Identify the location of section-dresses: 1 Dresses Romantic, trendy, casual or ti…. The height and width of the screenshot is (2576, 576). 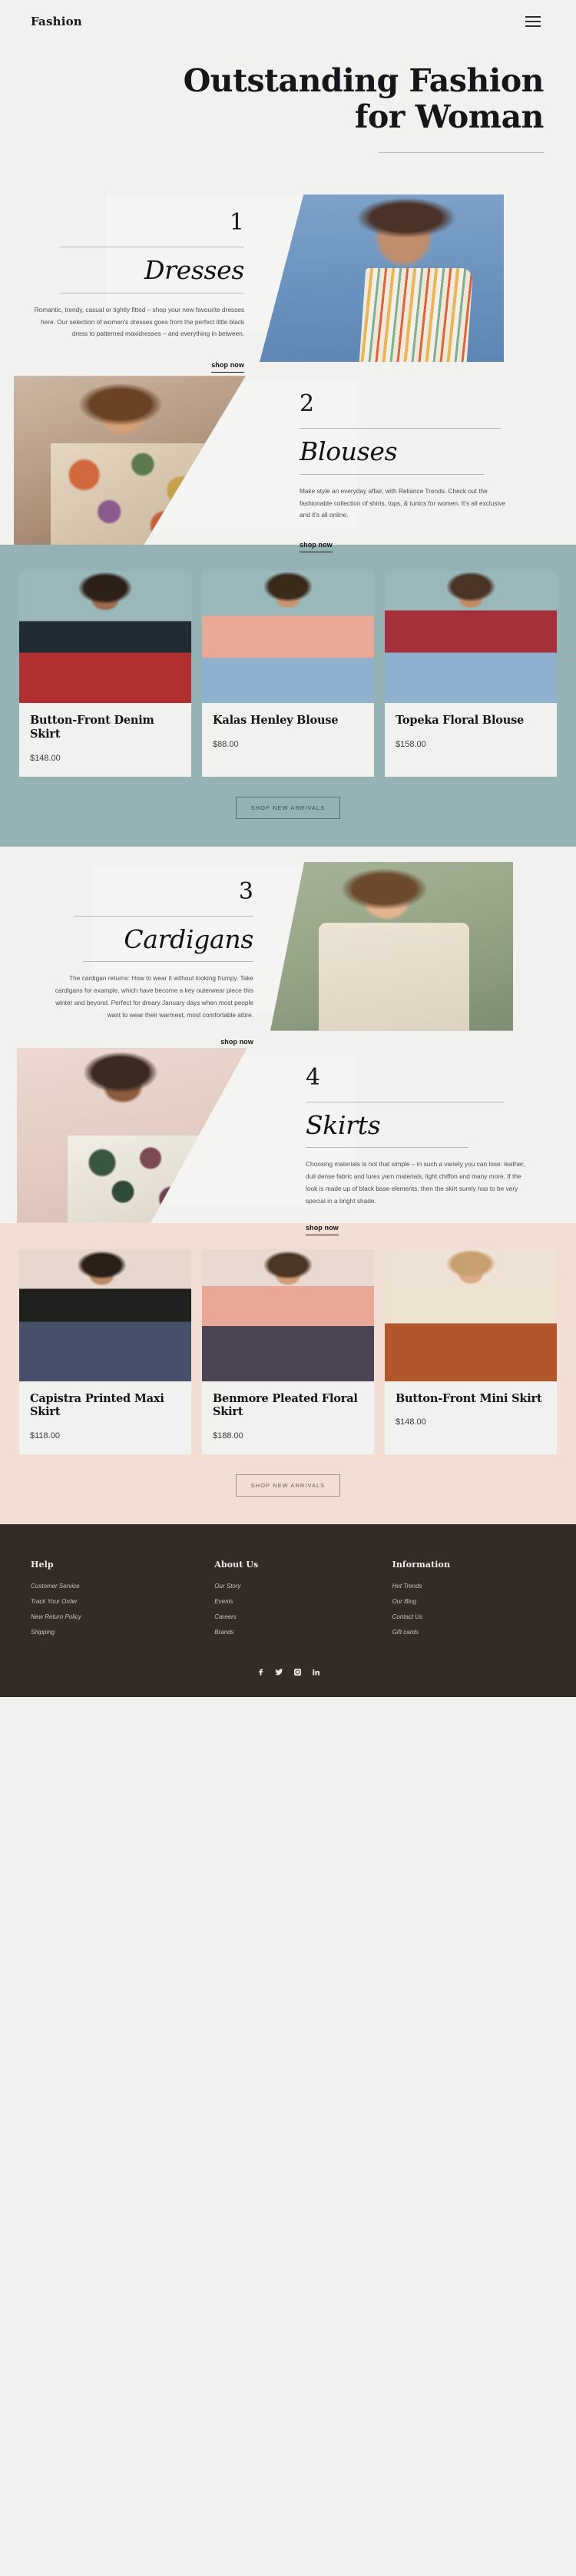
(288, 283).